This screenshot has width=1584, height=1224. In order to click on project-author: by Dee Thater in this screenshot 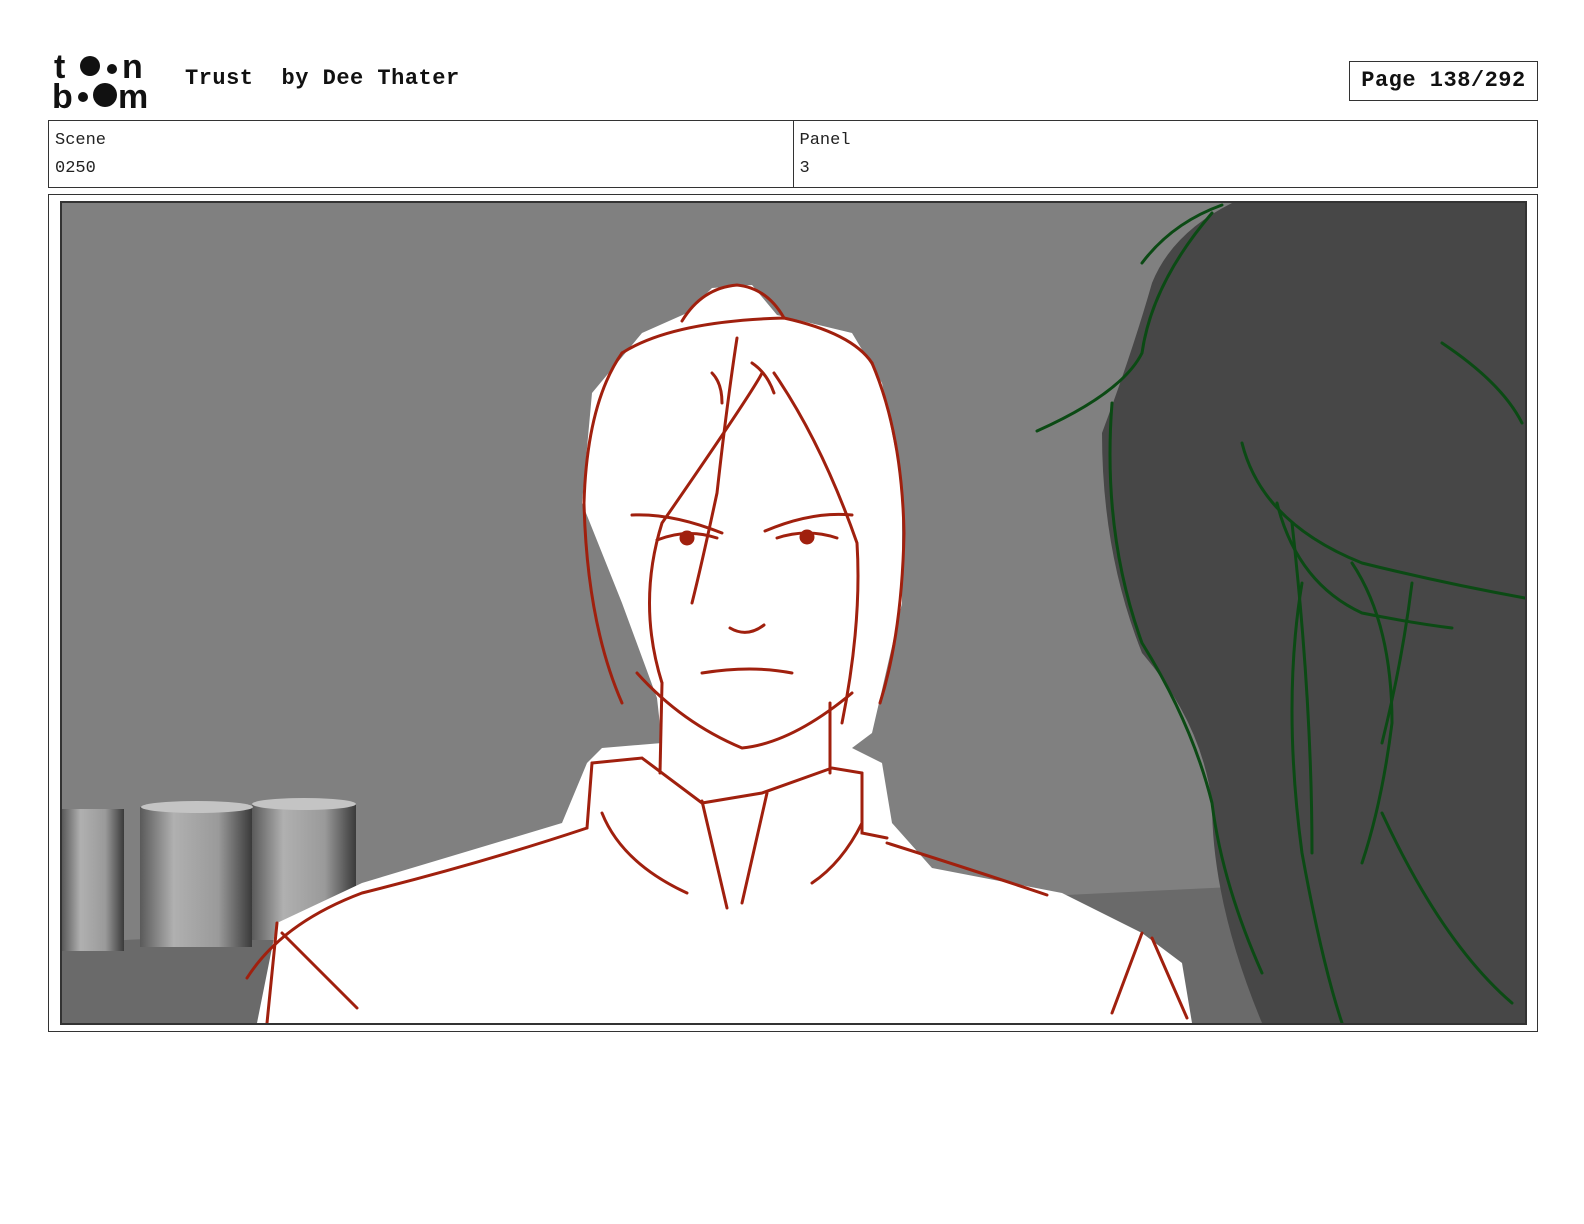, I will do `click(370, 78)`.